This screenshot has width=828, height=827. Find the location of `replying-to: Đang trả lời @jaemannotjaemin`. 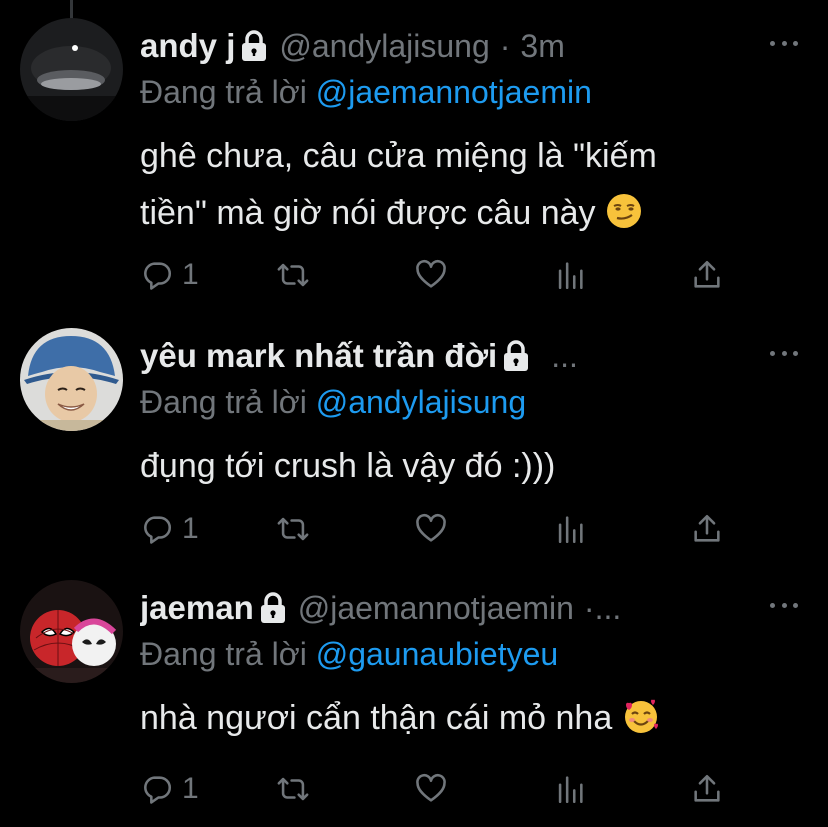

replying-to: Đang trả lời @jaemannotjaemin is located at coordinates (366, 92).